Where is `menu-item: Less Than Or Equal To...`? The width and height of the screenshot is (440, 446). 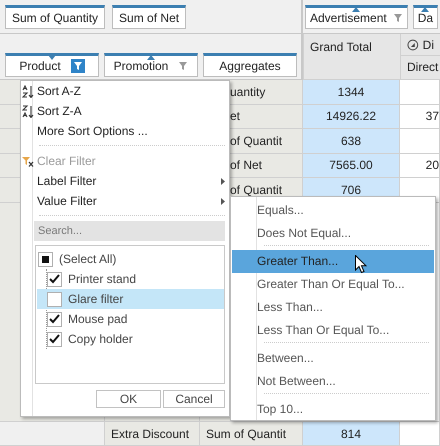 menu-item: Less Than Or Equal To... is located at coordinates (333, 330).